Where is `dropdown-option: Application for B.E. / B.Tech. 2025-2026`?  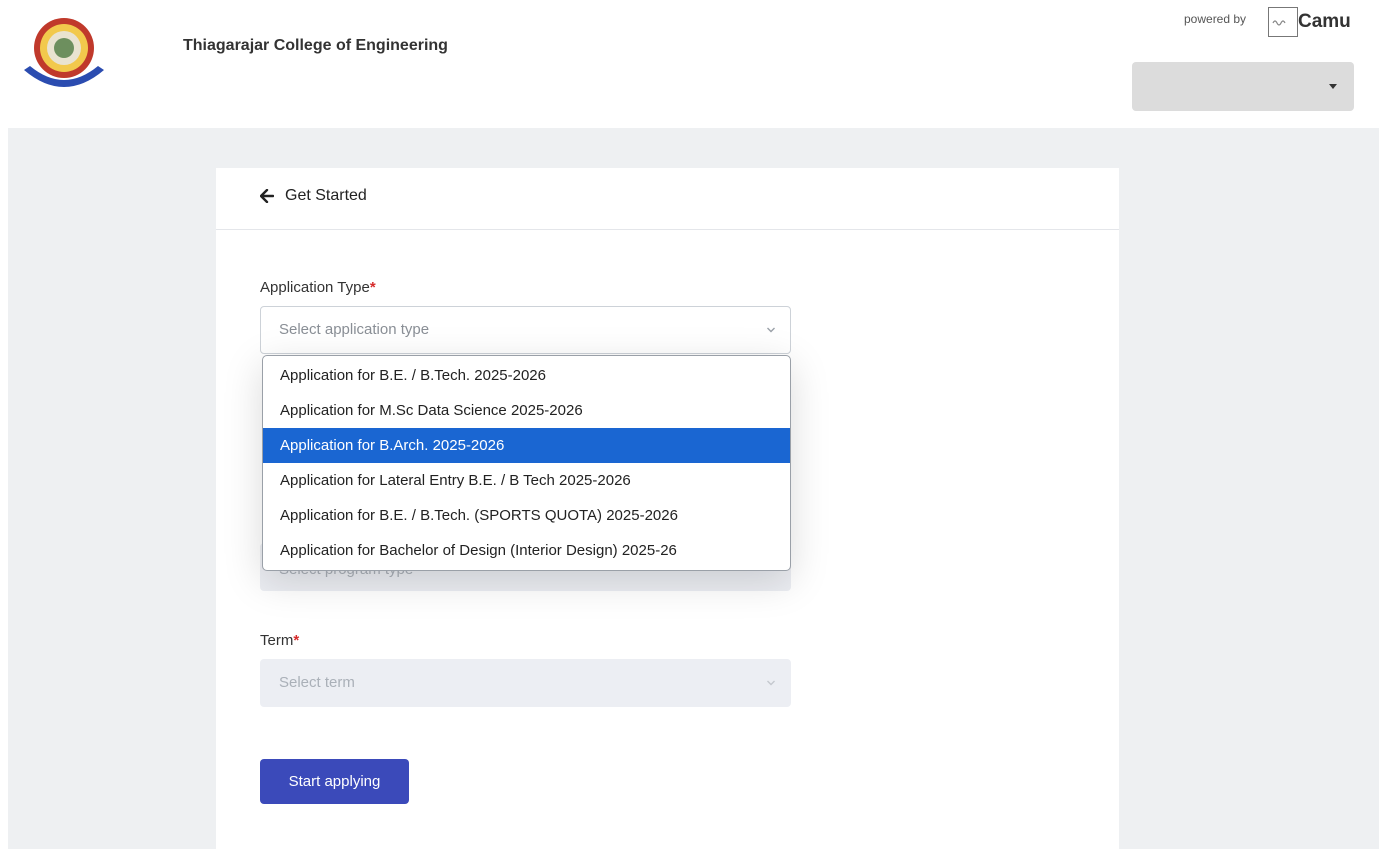 dropdown-option: Application for B.E. / B.Tech. 2025-2026 is located at coordinates (526, 375).